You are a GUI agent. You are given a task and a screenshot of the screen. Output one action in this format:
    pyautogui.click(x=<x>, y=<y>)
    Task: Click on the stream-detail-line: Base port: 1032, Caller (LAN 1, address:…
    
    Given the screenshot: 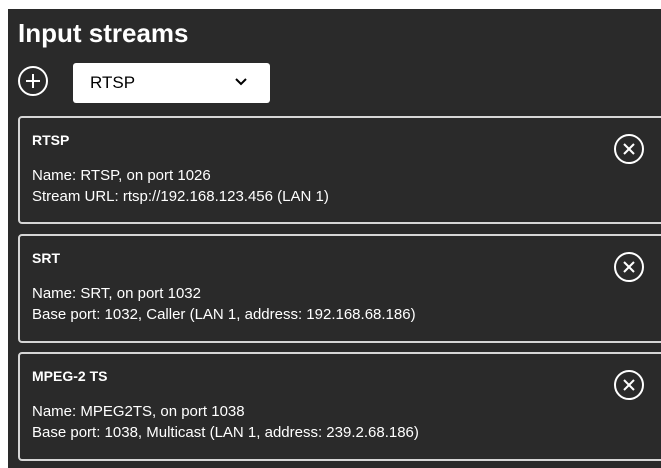 What is the action you would take?
    pyautogui.click(x=224, y=314)
    